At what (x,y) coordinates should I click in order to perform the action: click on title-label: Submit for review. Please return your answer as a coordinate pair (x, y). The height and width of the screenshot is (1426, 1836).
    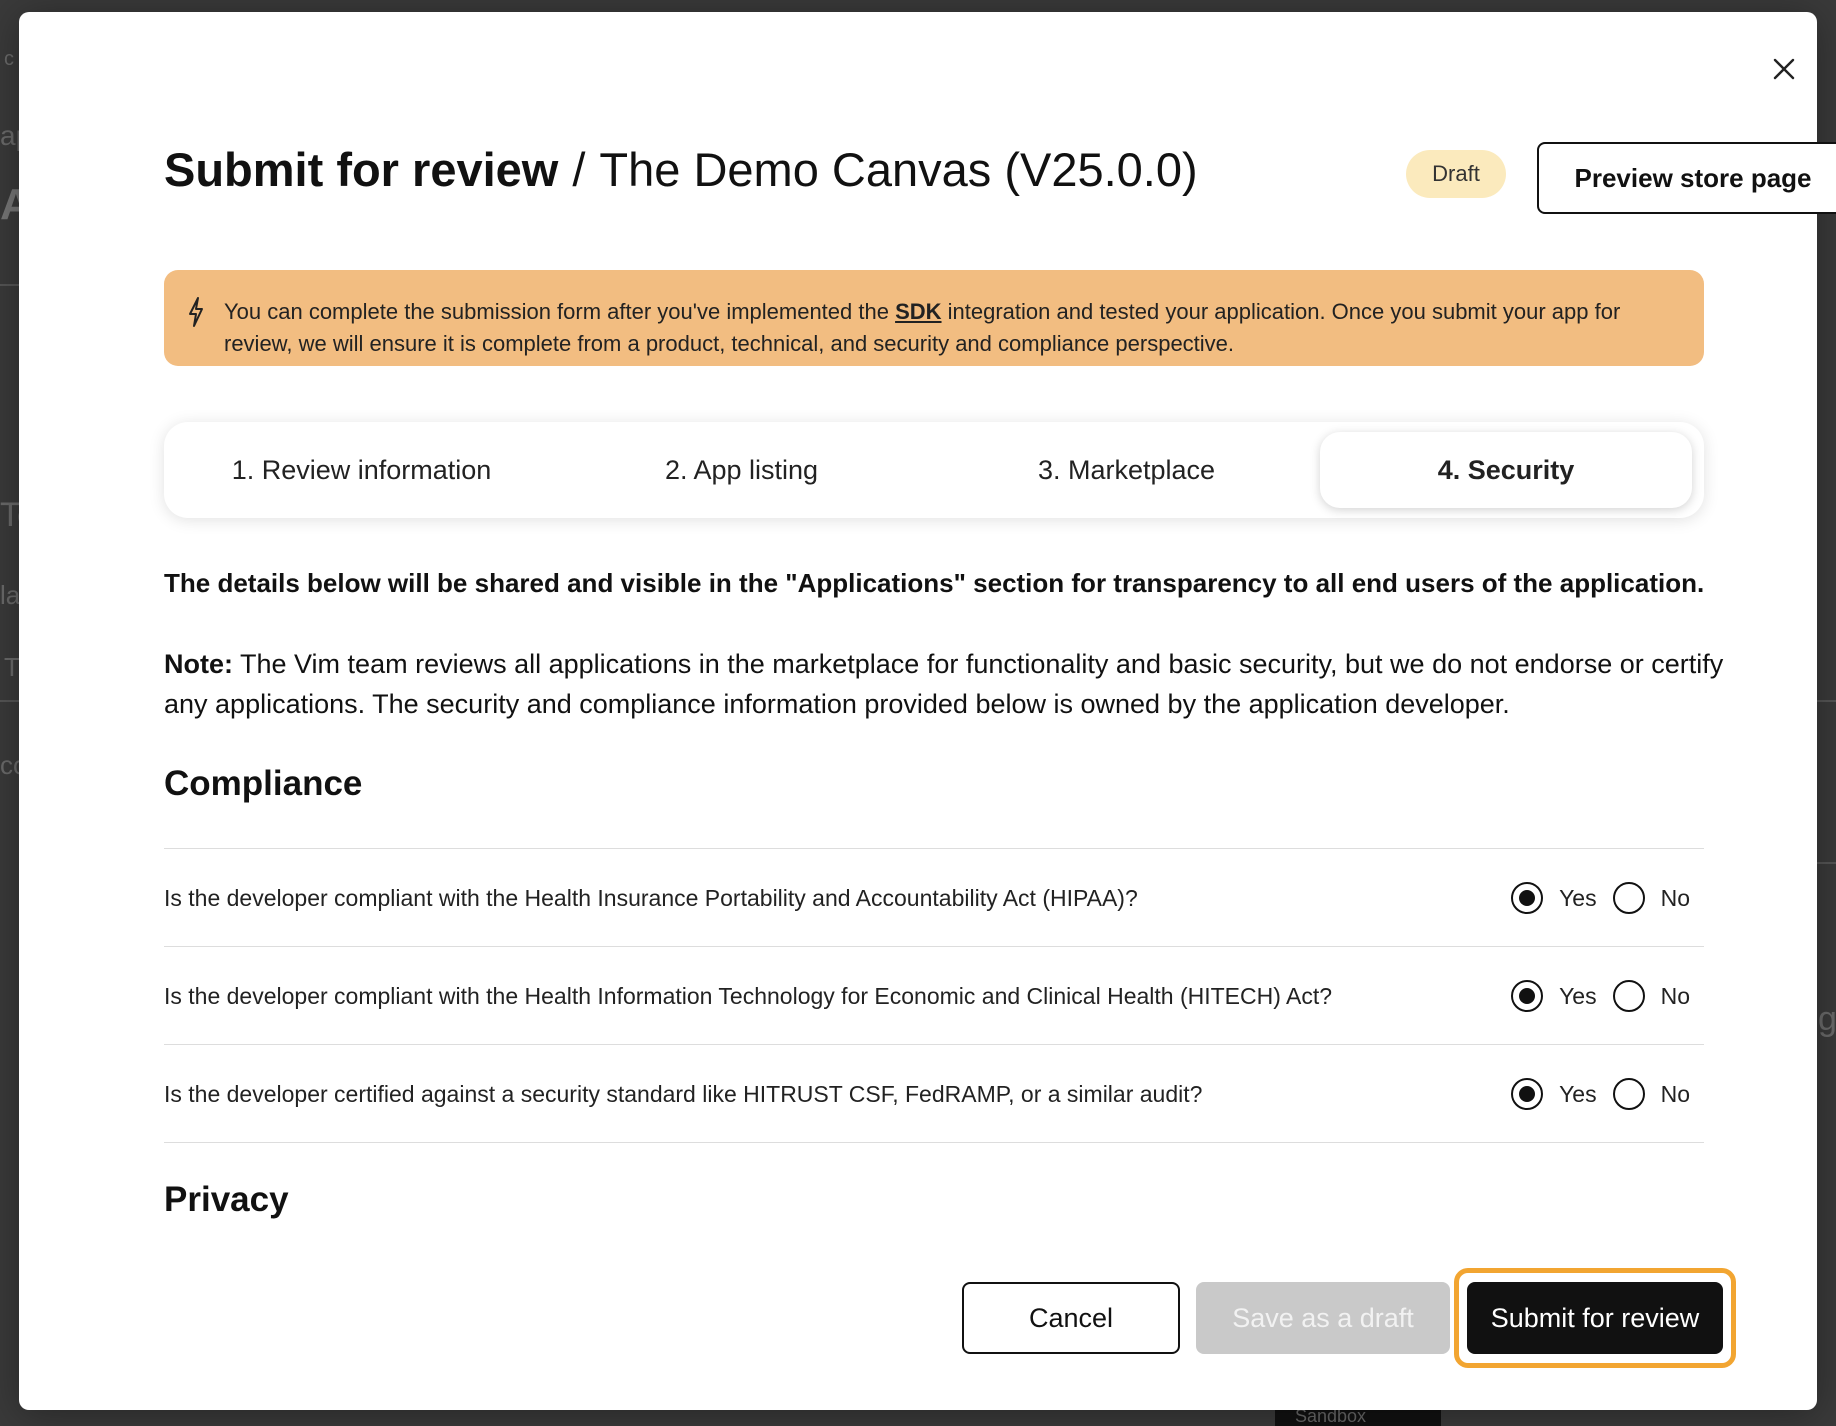
    Looking at the image, I should click on (361, 169).